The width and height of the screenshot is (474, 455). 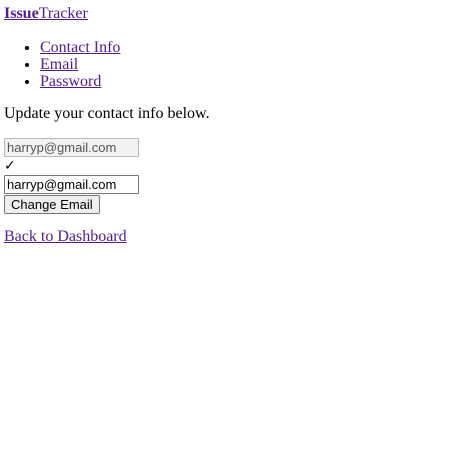 I want to click on settings-nav: Contact Info Email Password, so click(x=237, y=64).